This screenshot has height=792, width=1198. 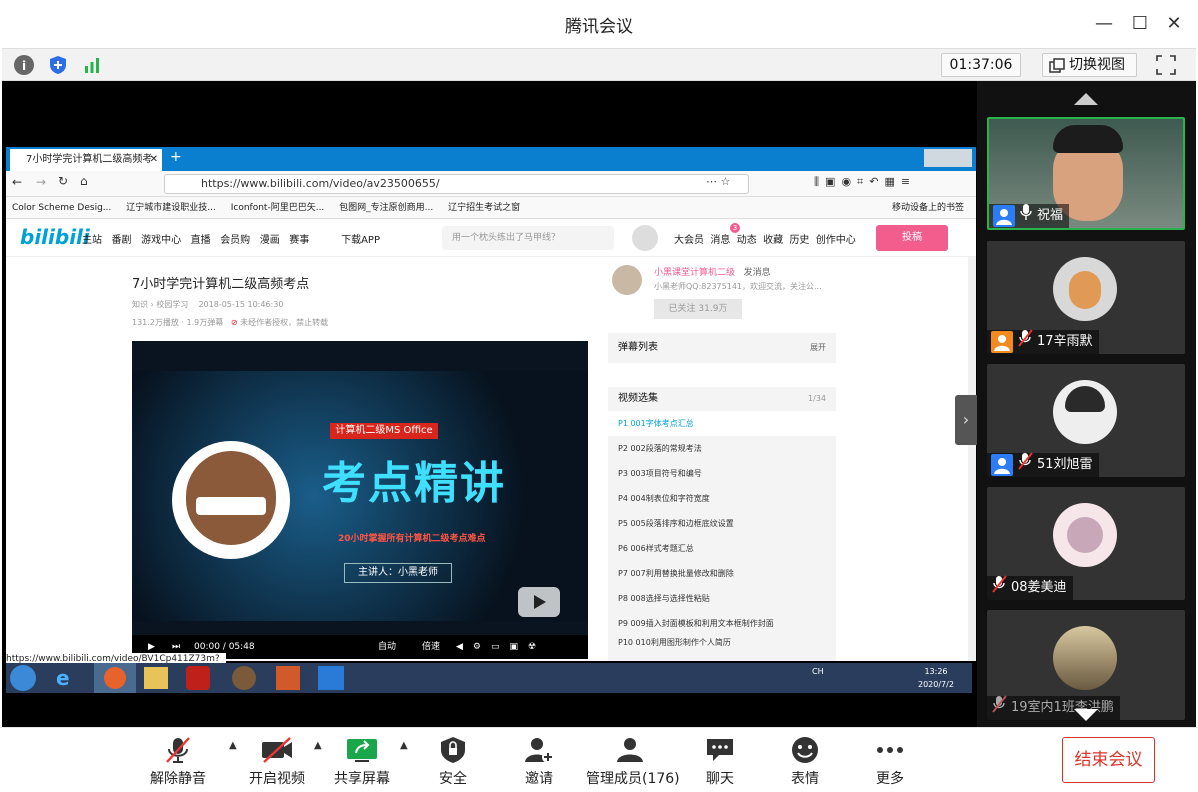 I want to click on danmaku-list: 弹幕列表 展开, so click(x=722, y=348).